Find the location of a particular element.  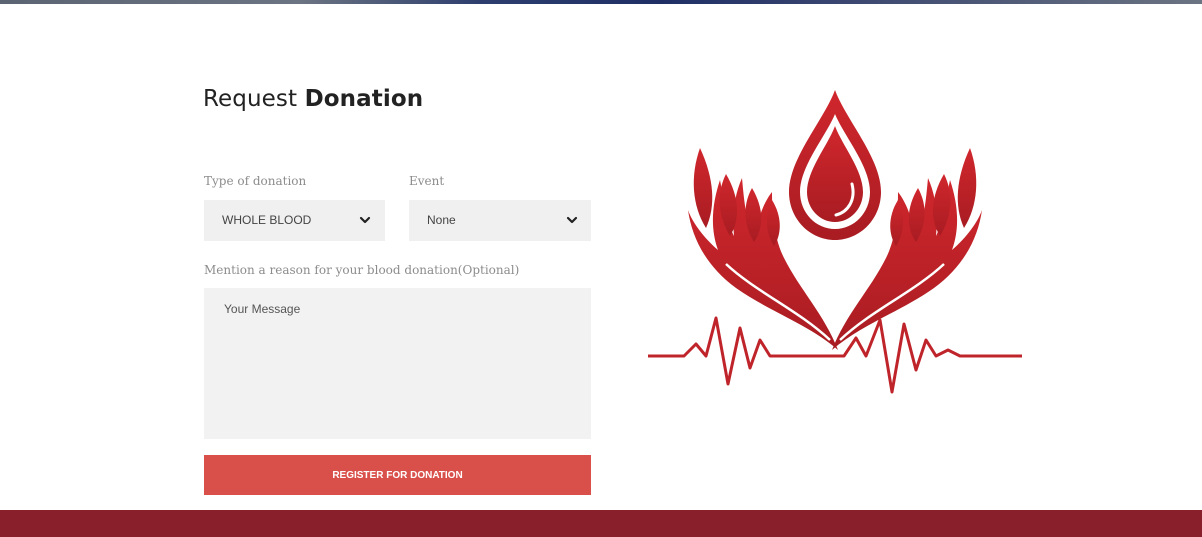

footer-band is located at coordinates (601, 523).